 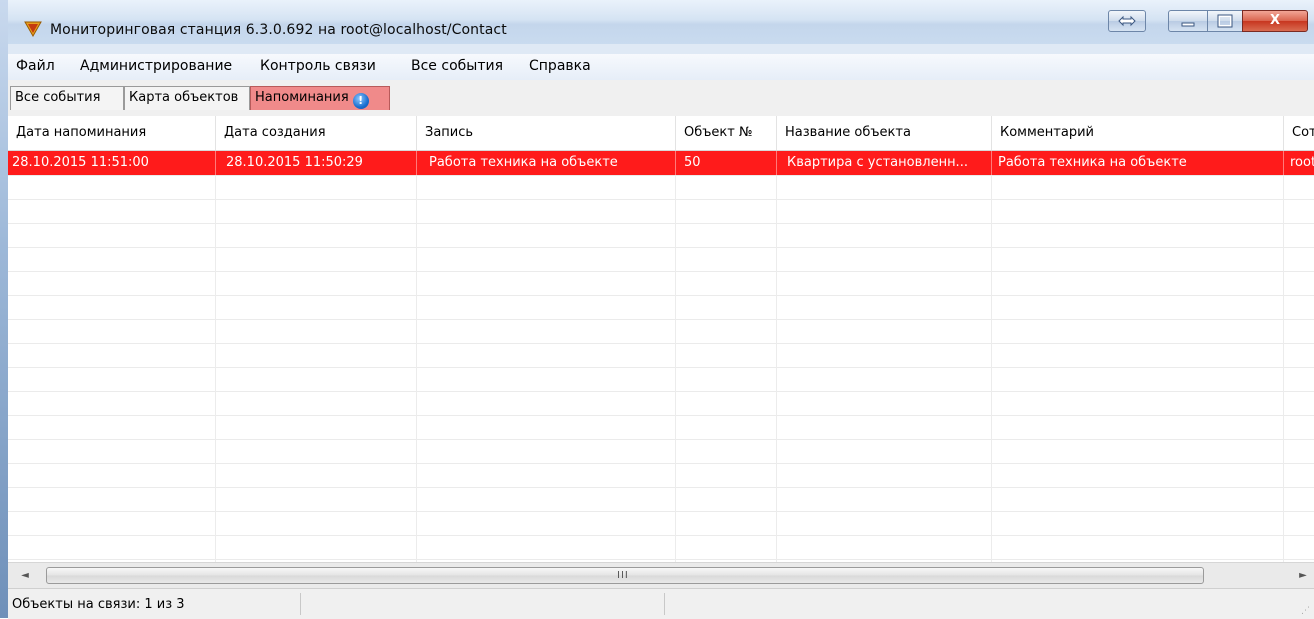 I want to click on column-header: Комментарий, so click(x=1138, y=133).